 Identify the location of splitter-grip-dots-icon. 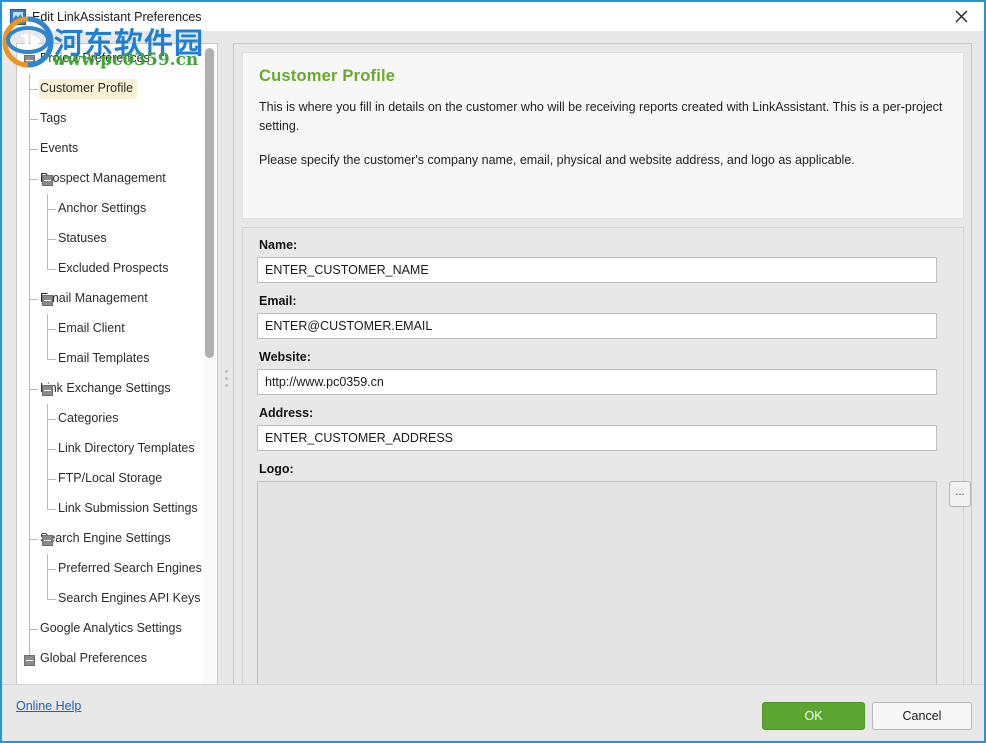
(226, 378).